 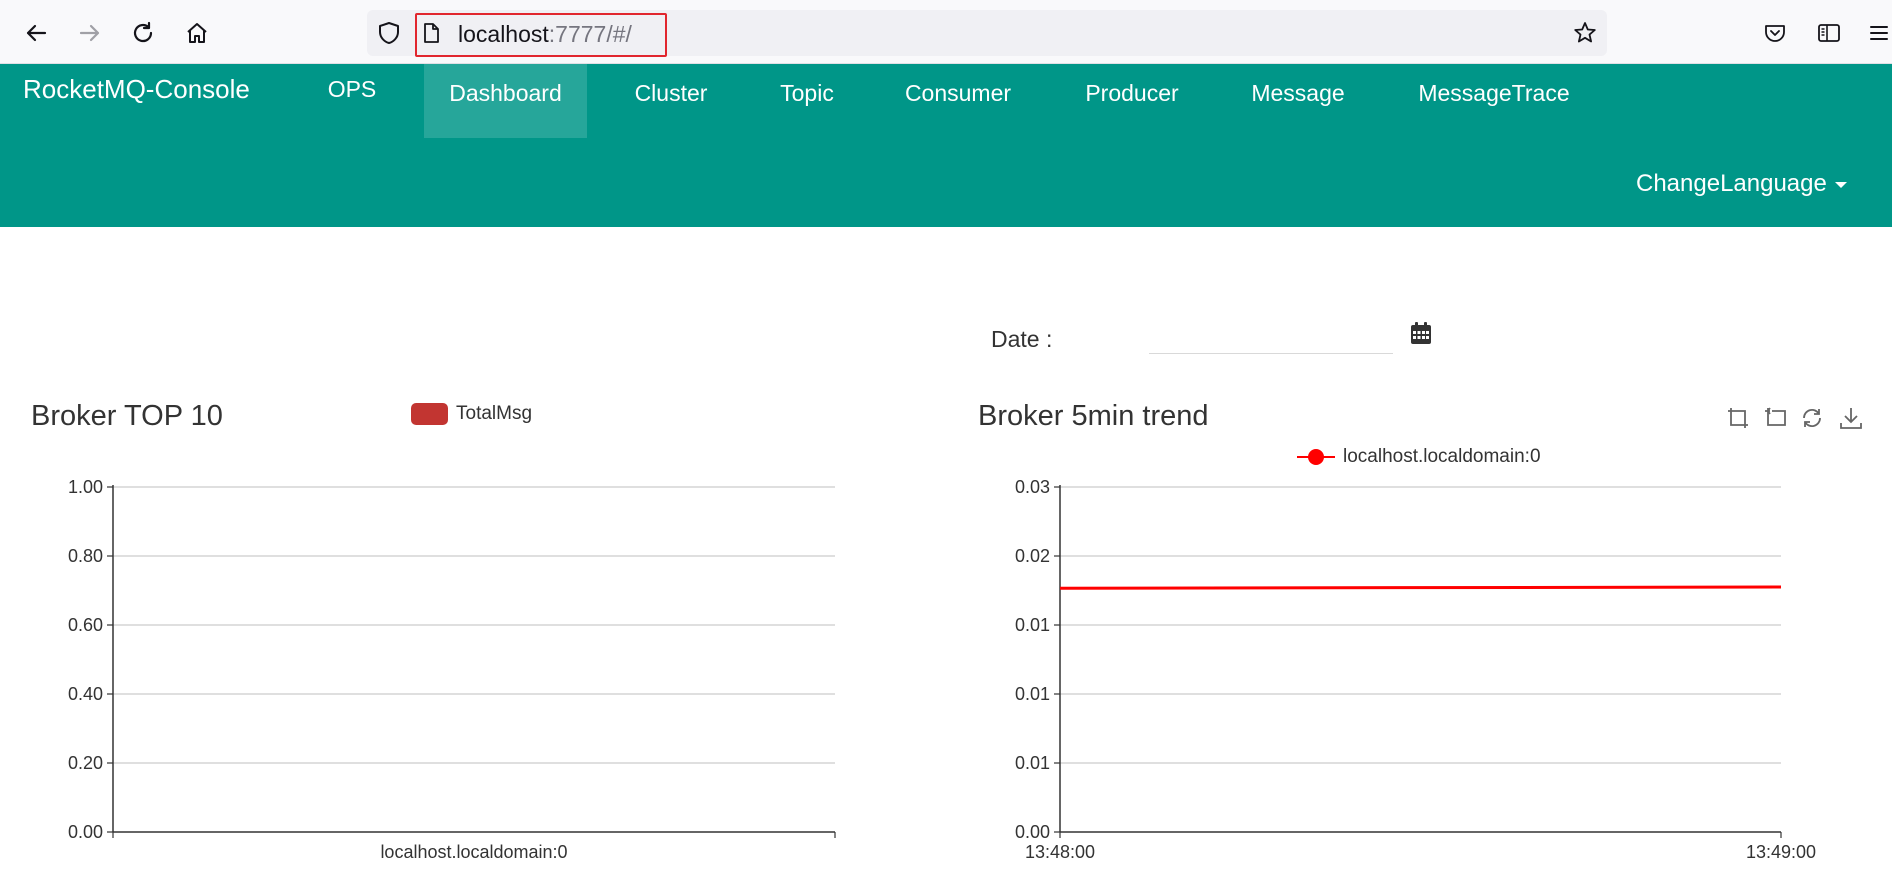 What do you see at coordinates (127, 416) in the screenshot?
I see `chart-title-broker-top10: Broker TOP 10` at bounding box center [127, 416].